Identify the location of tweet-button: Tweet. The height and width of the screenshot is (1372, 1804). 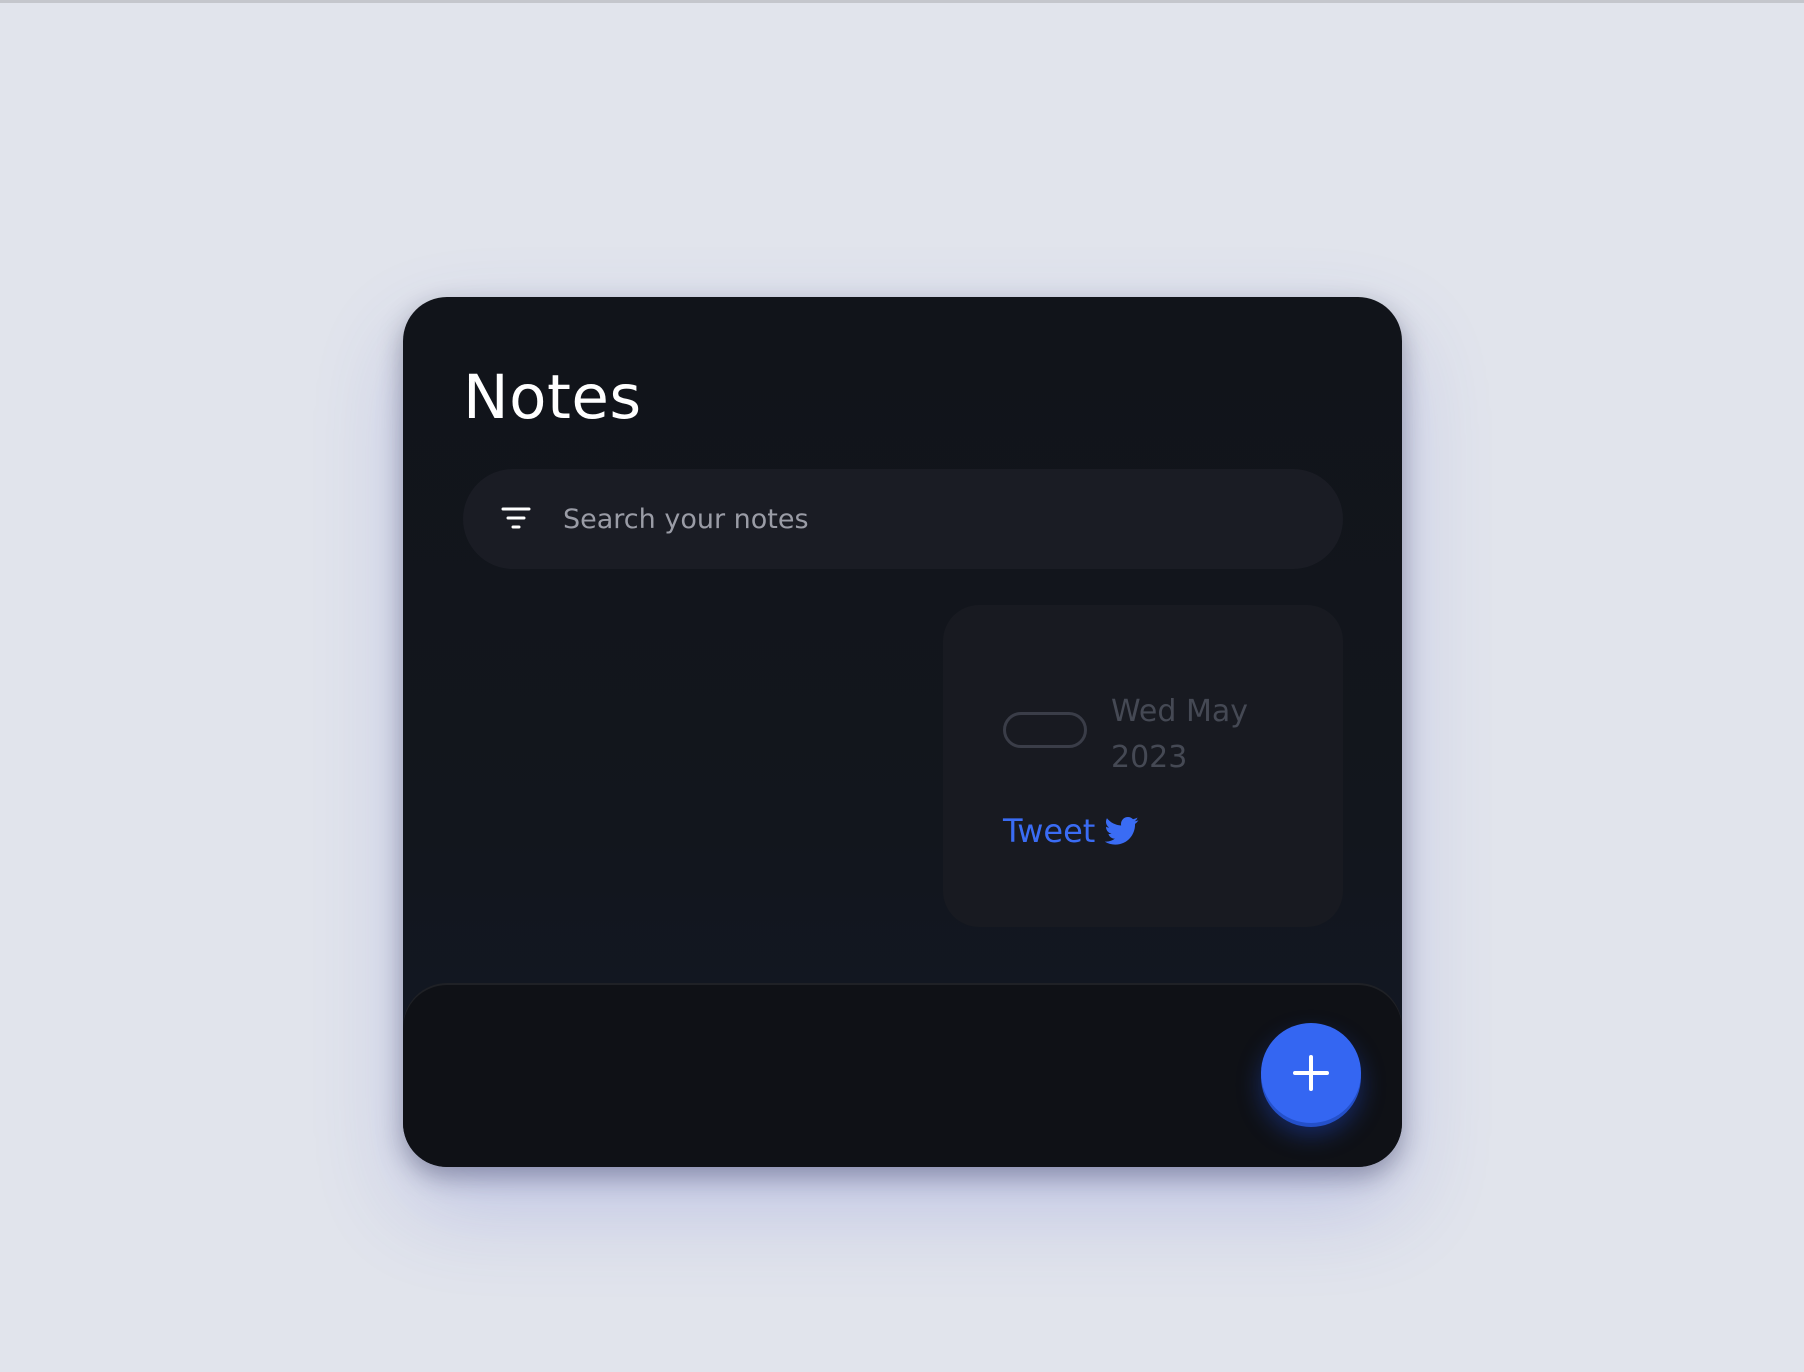
(1071, 831).